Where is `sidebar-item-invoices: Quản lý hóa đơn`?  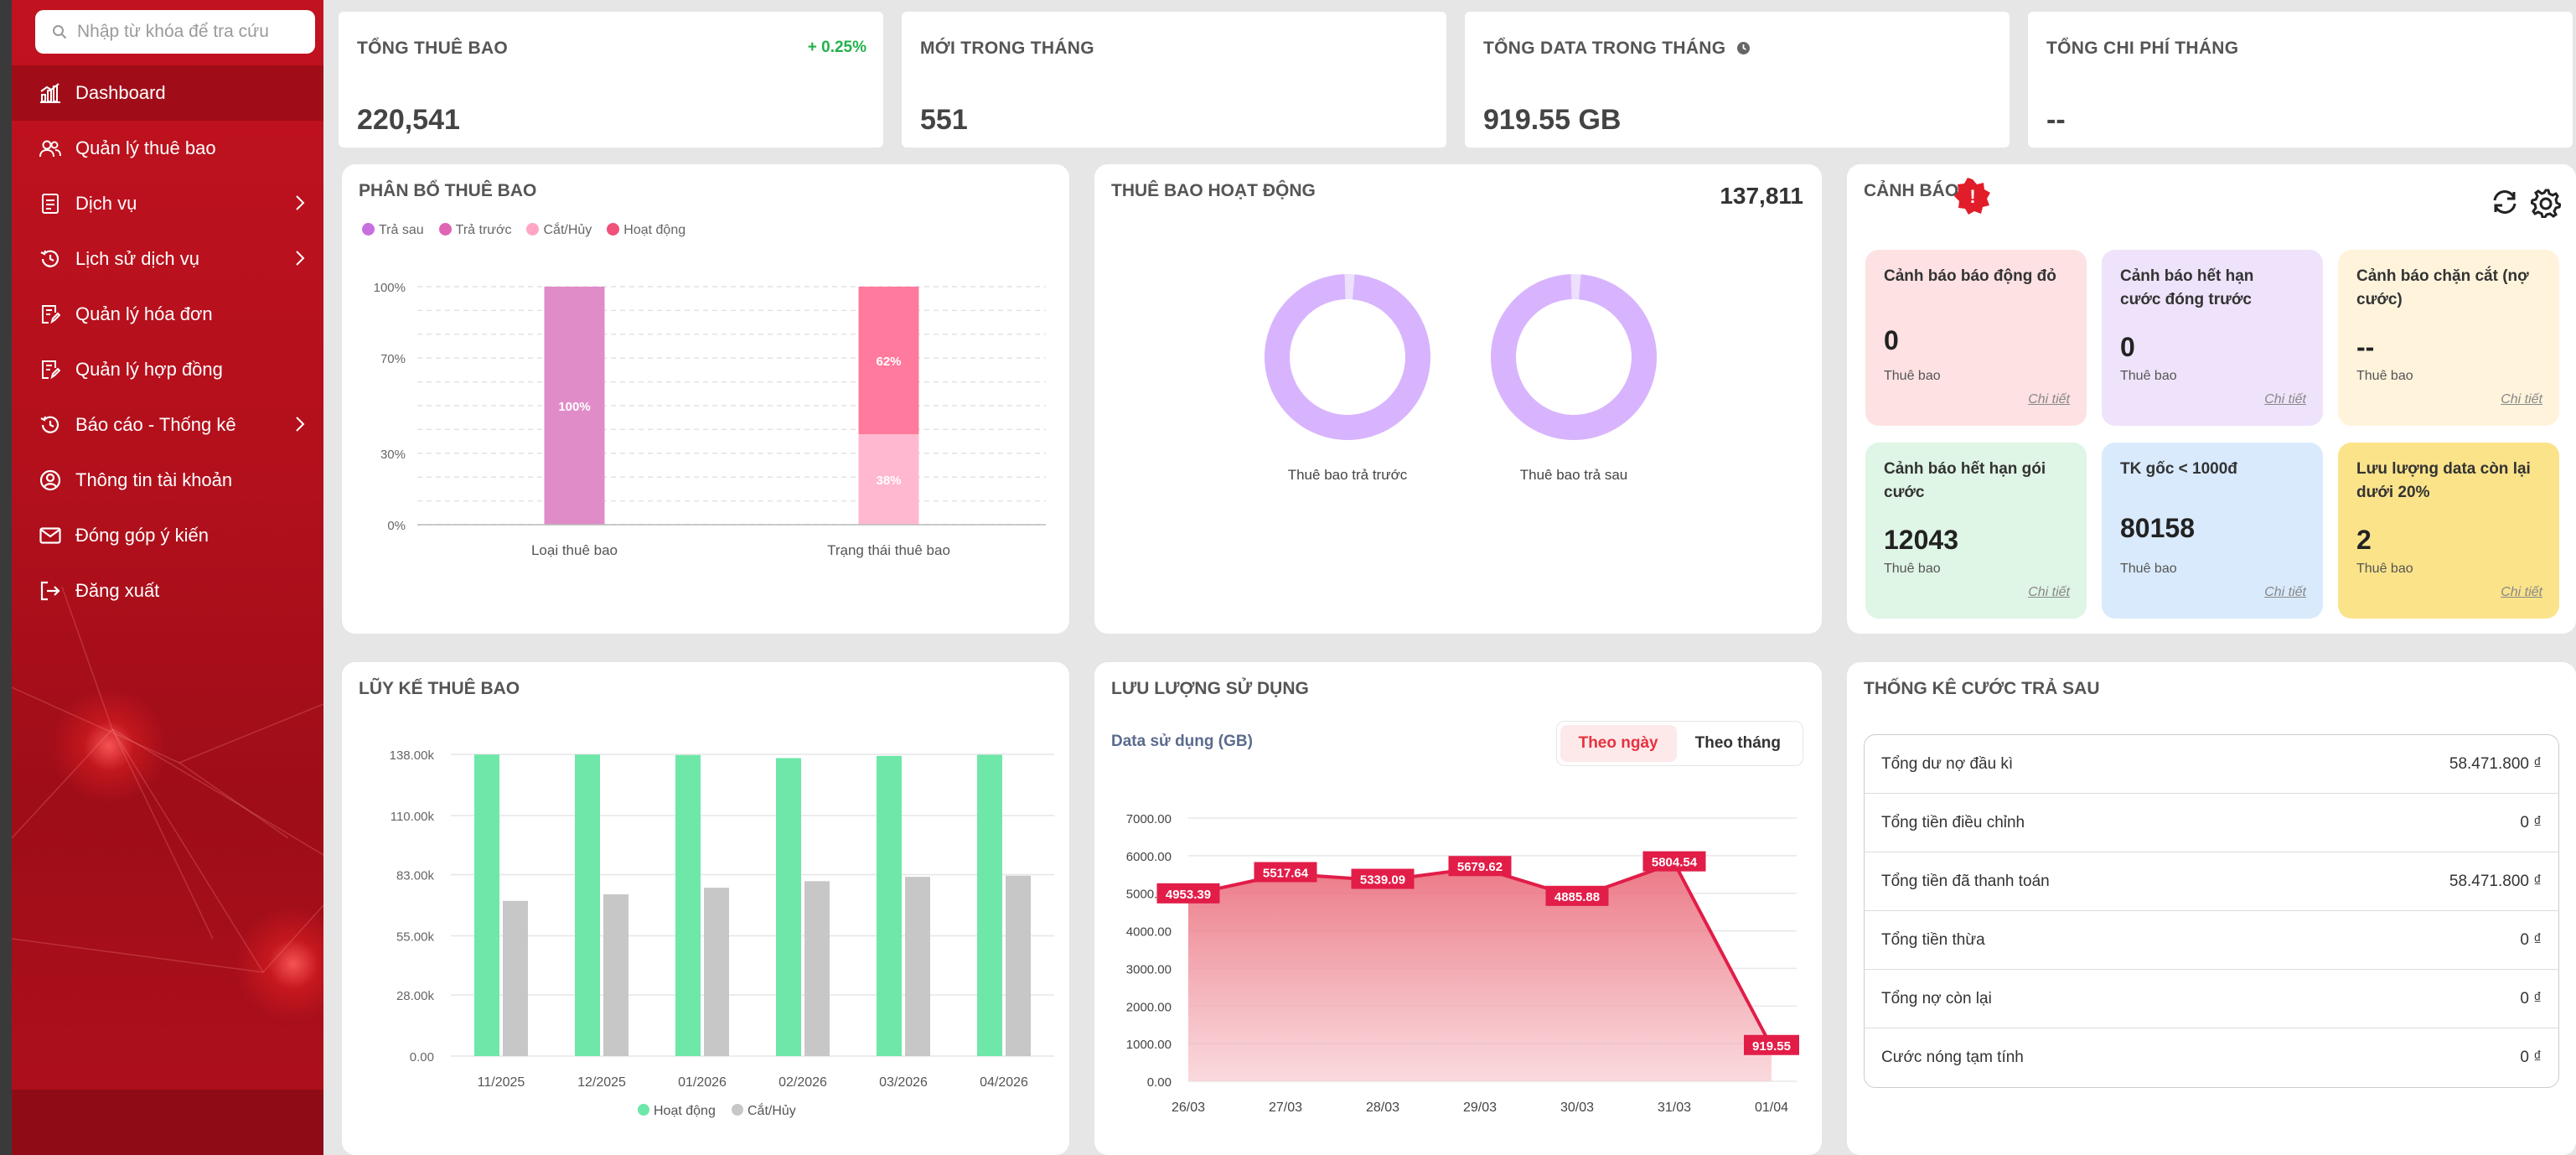
sidebar-item-invoices: Quản lý hóa đơn is located at coordinates (167, 314).